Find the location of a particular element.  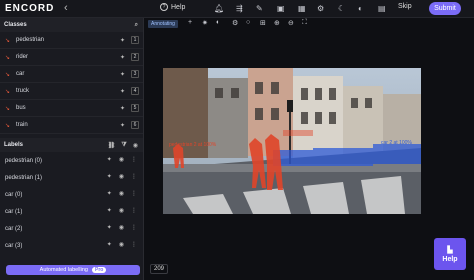

help-button: ? Help is located at coordinates (172, 7).